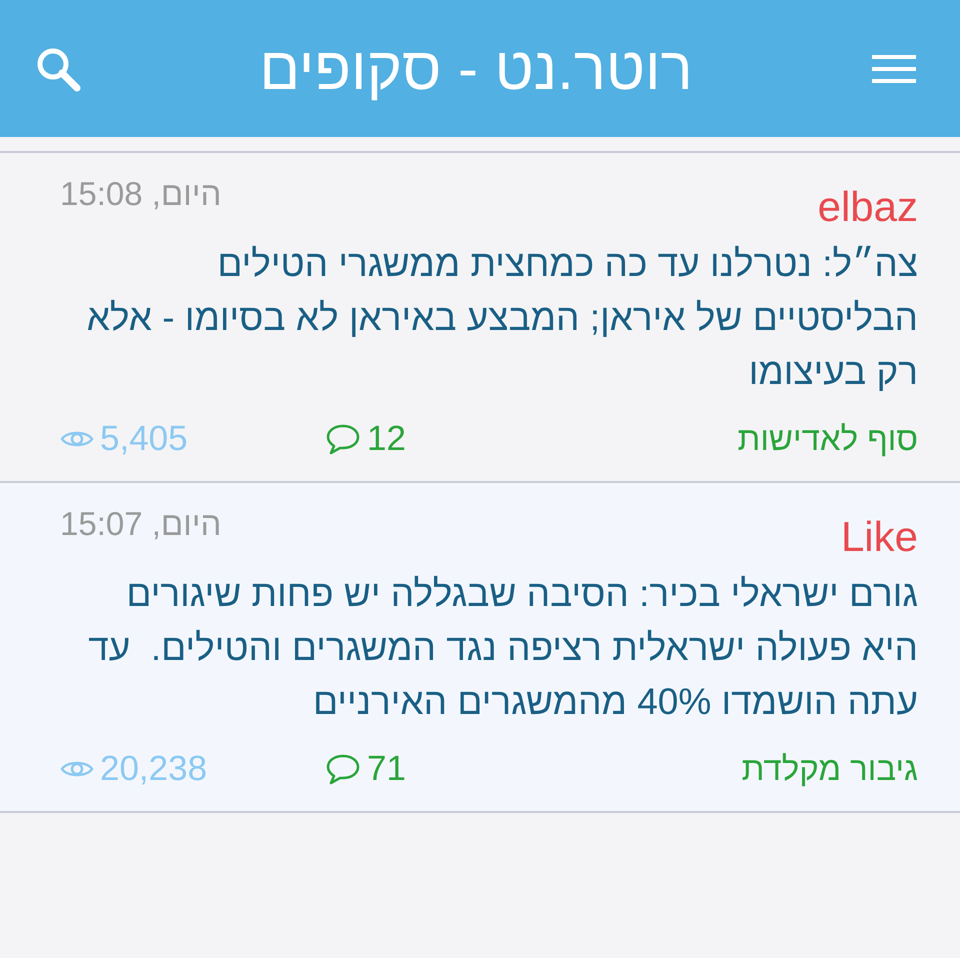 This screenshot has height=958, width=960. Describe the element at coordinates (141, 524) in the screenshot. I see `post-time: היום, 15:07` at that location.